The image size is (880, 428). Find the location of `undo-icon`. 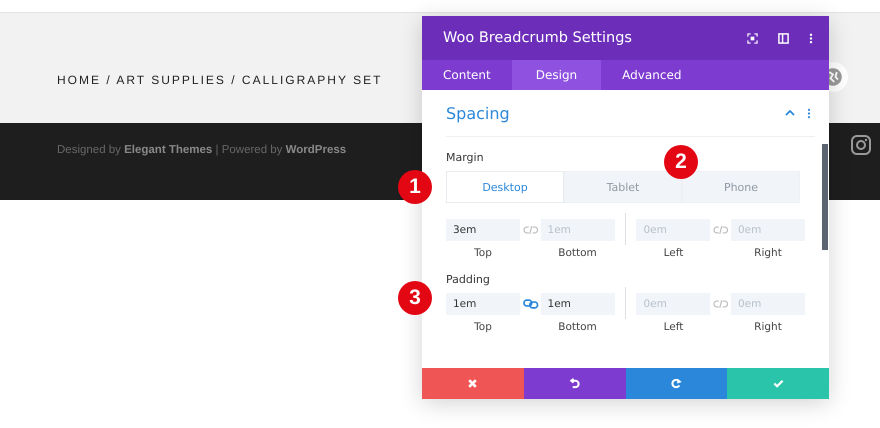

undo-icon is located at coordinates (574, 383).